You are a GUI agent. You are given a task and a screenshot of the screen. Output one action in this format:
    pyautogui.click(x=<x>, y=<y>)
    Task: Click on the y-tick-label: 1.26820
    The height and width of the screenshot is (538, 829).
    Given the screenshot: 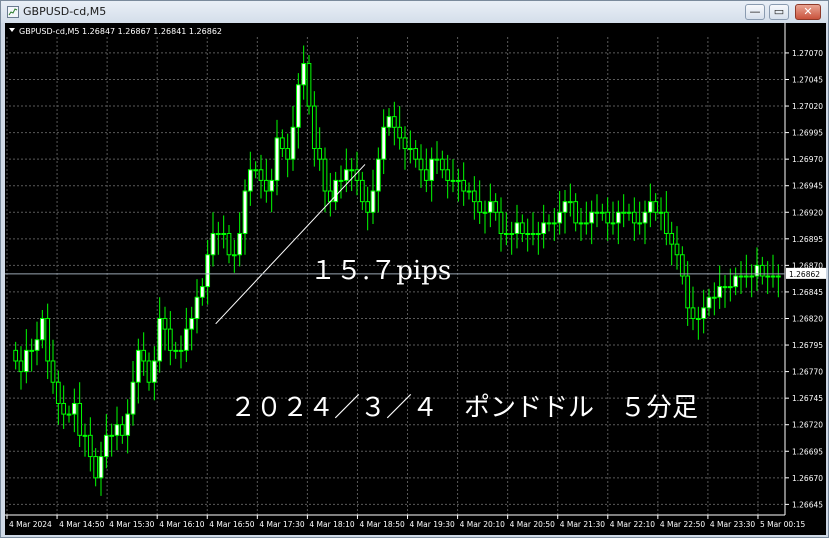 What is the action you would take?
    pyautogui.click(x=807, y=318)
    